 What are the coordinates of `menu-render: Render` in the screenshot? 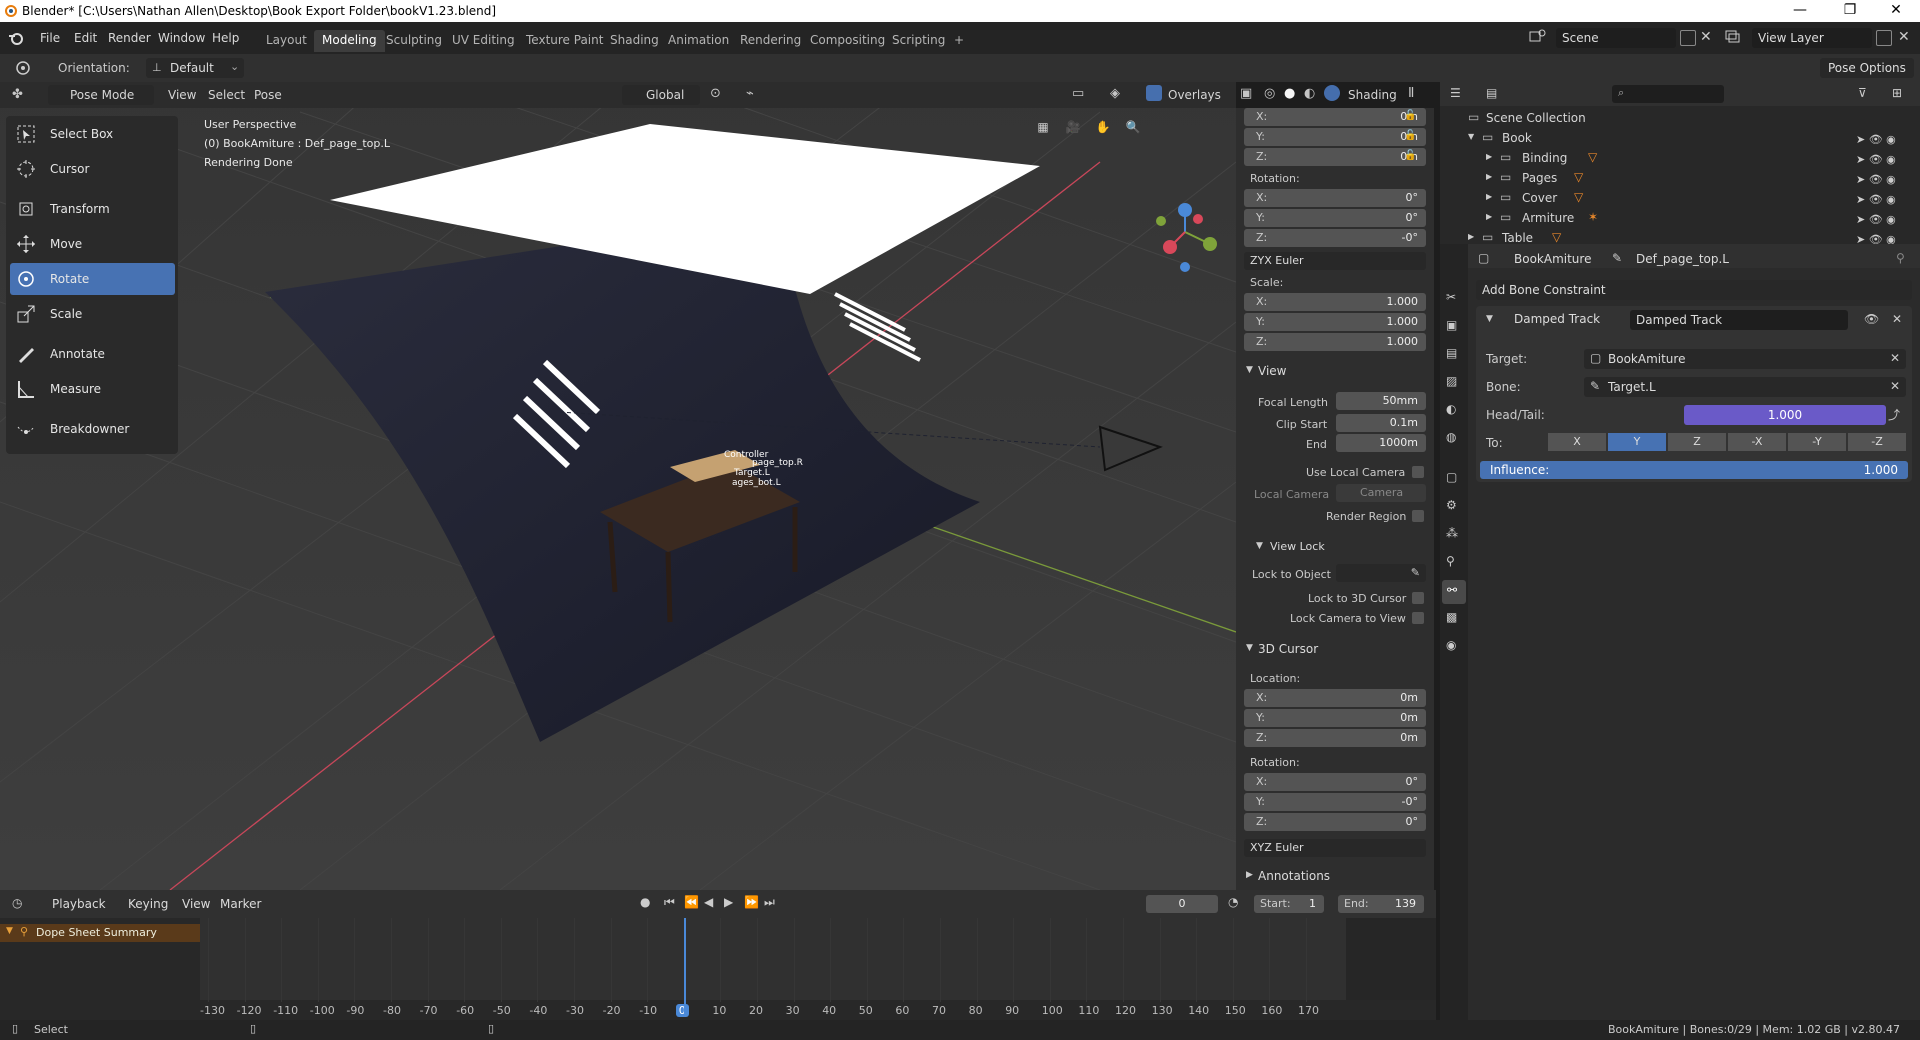 It's located at (129, 38).